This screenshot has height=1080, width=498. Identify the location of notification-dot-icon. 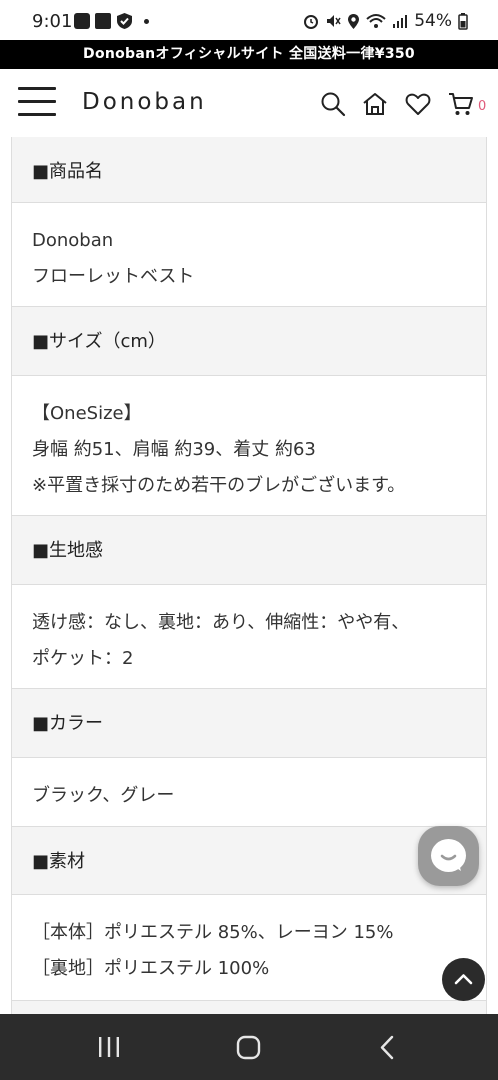
(146, 21).